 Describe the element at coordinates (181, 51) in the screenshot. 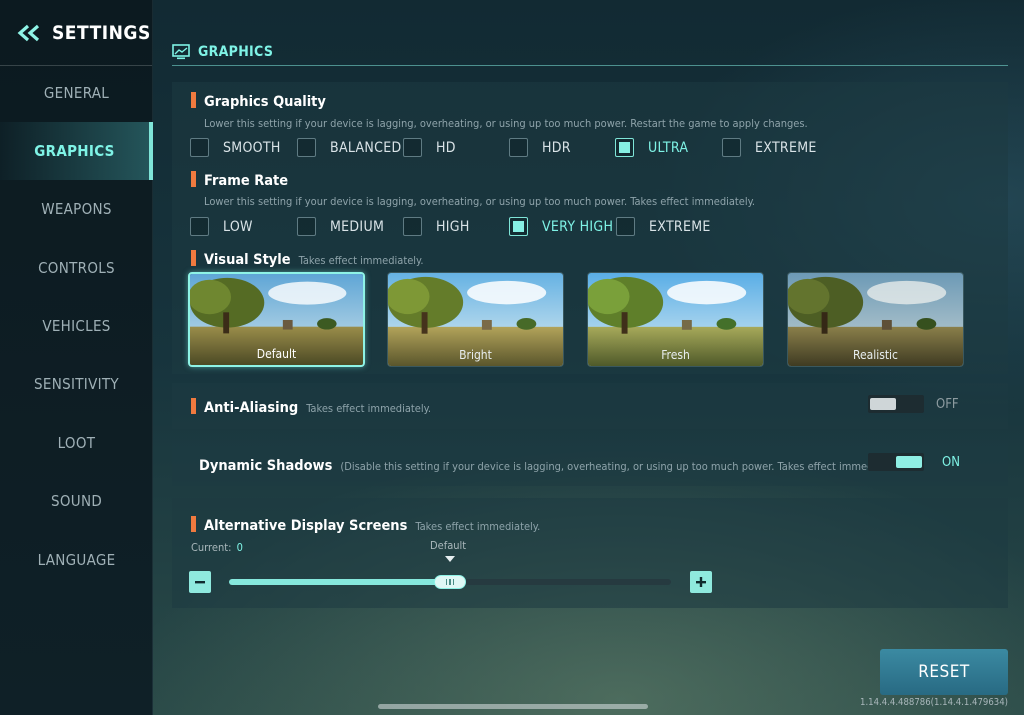

I see `monitor-icon` at that location.